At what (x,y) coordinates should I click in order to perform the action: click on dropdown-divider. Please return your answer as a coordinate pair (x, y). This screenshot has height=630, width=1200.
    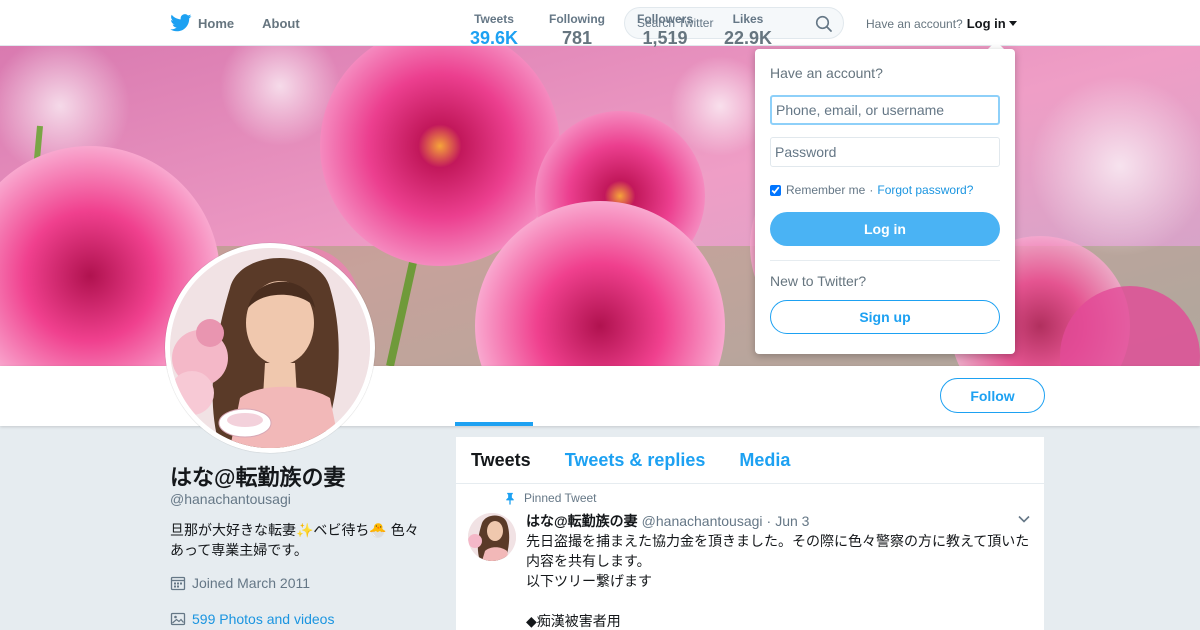
    Looking at the image, I should click on (885, 260).